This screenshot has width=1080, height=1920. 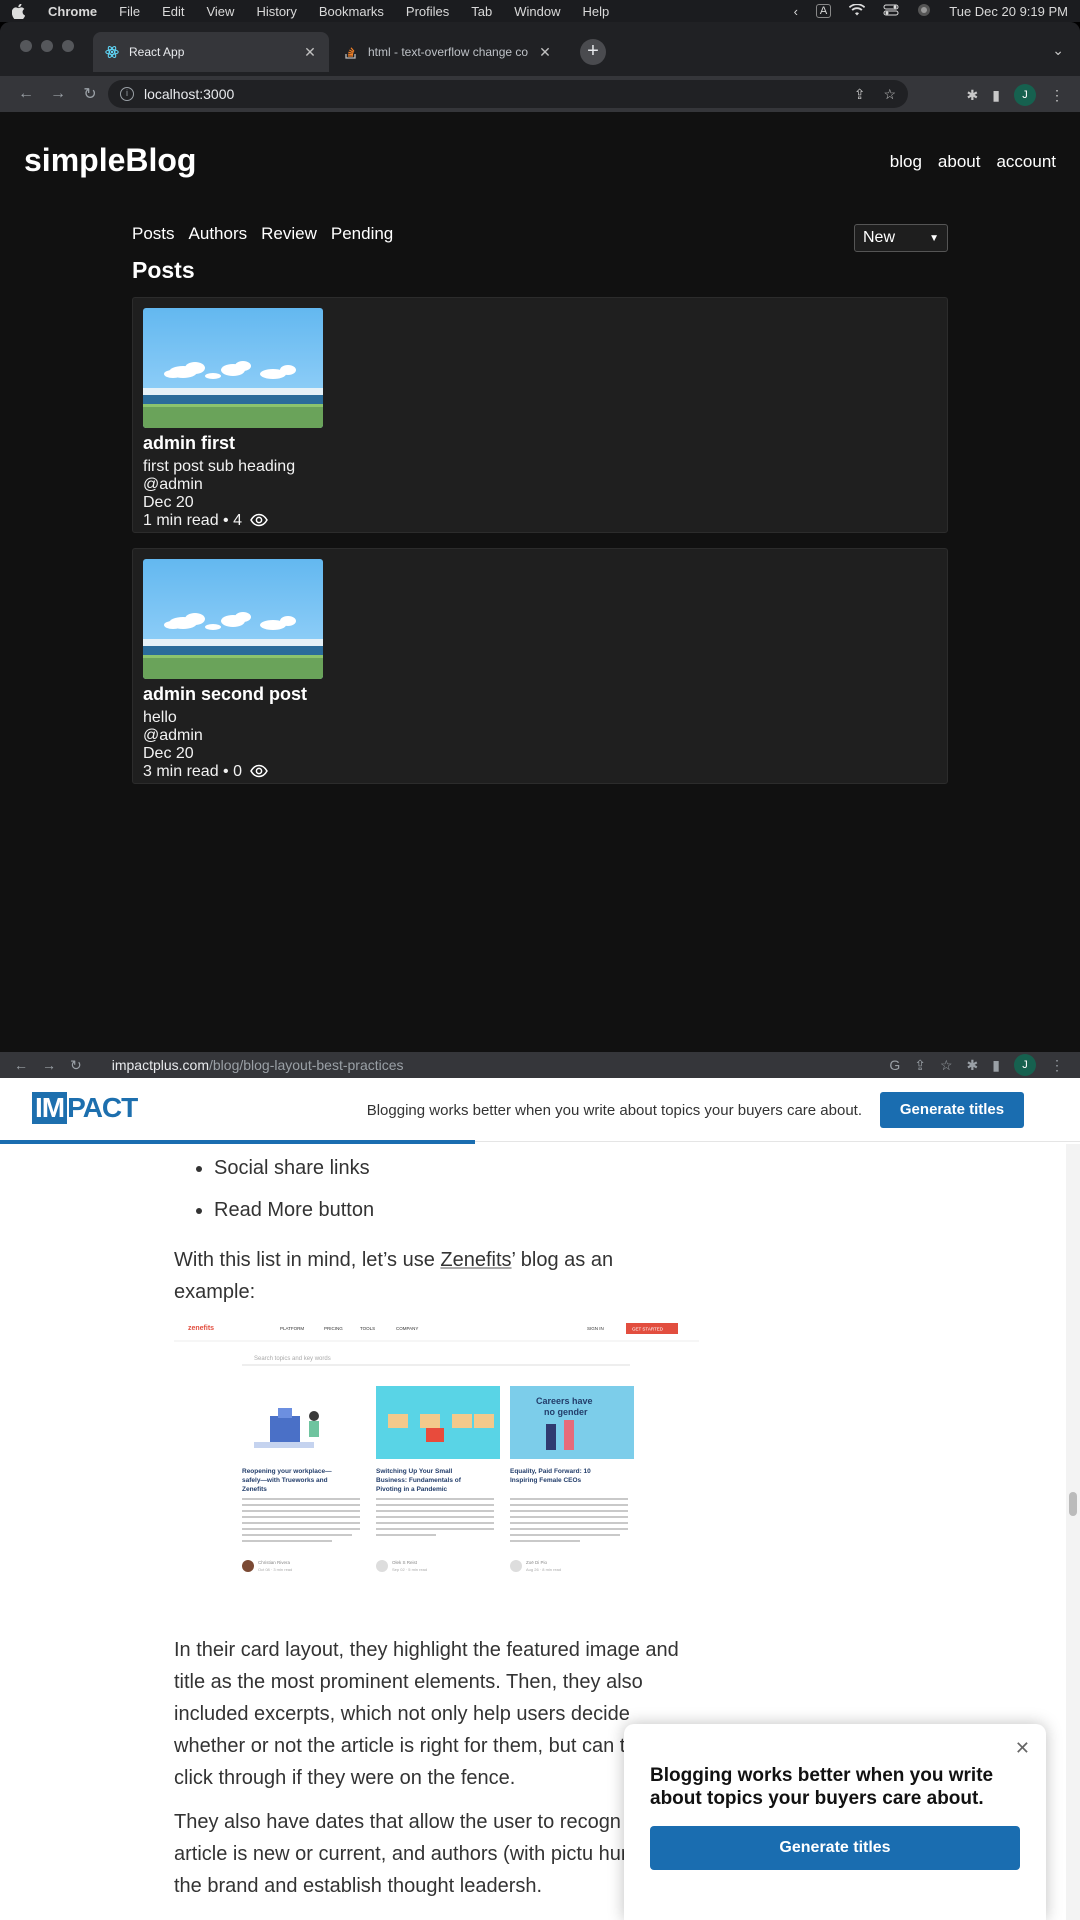 I want to click on eye-icon, so click(x=259, y=773).